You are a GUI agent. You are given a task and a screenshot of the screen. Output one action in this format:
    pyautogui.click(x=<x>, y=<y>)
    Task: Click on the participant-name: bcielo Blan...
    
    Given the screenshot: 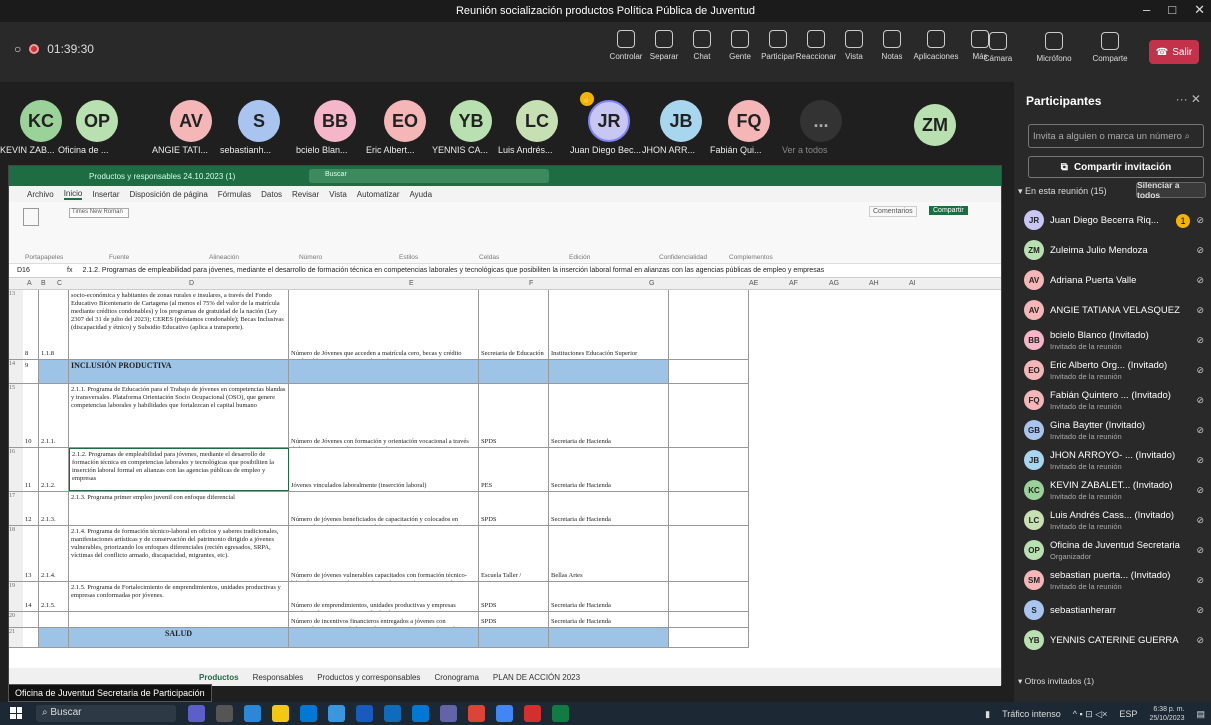 What is the action you would take?
    pyautogui.click(x=322, y=150)
    